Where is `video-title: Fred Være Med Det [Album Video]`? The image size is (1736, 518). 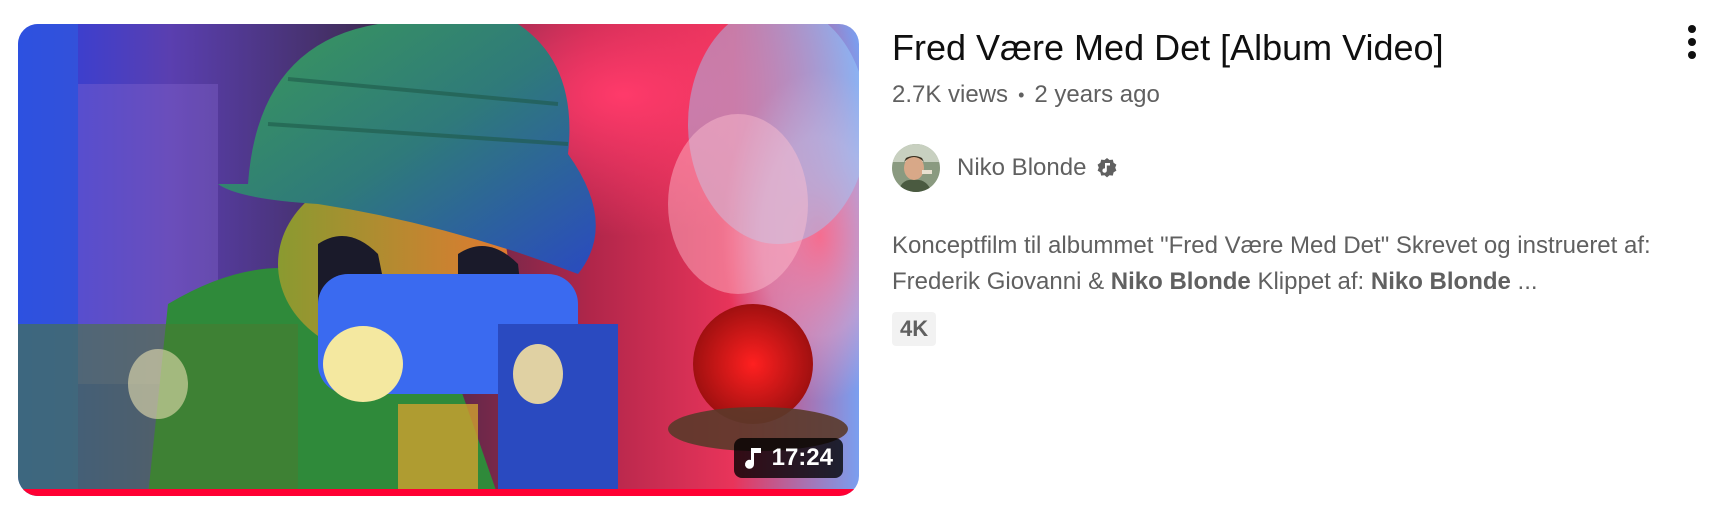 video-title: Fred Være Med Det [Album Video] is located at coordinates (1292, 48).